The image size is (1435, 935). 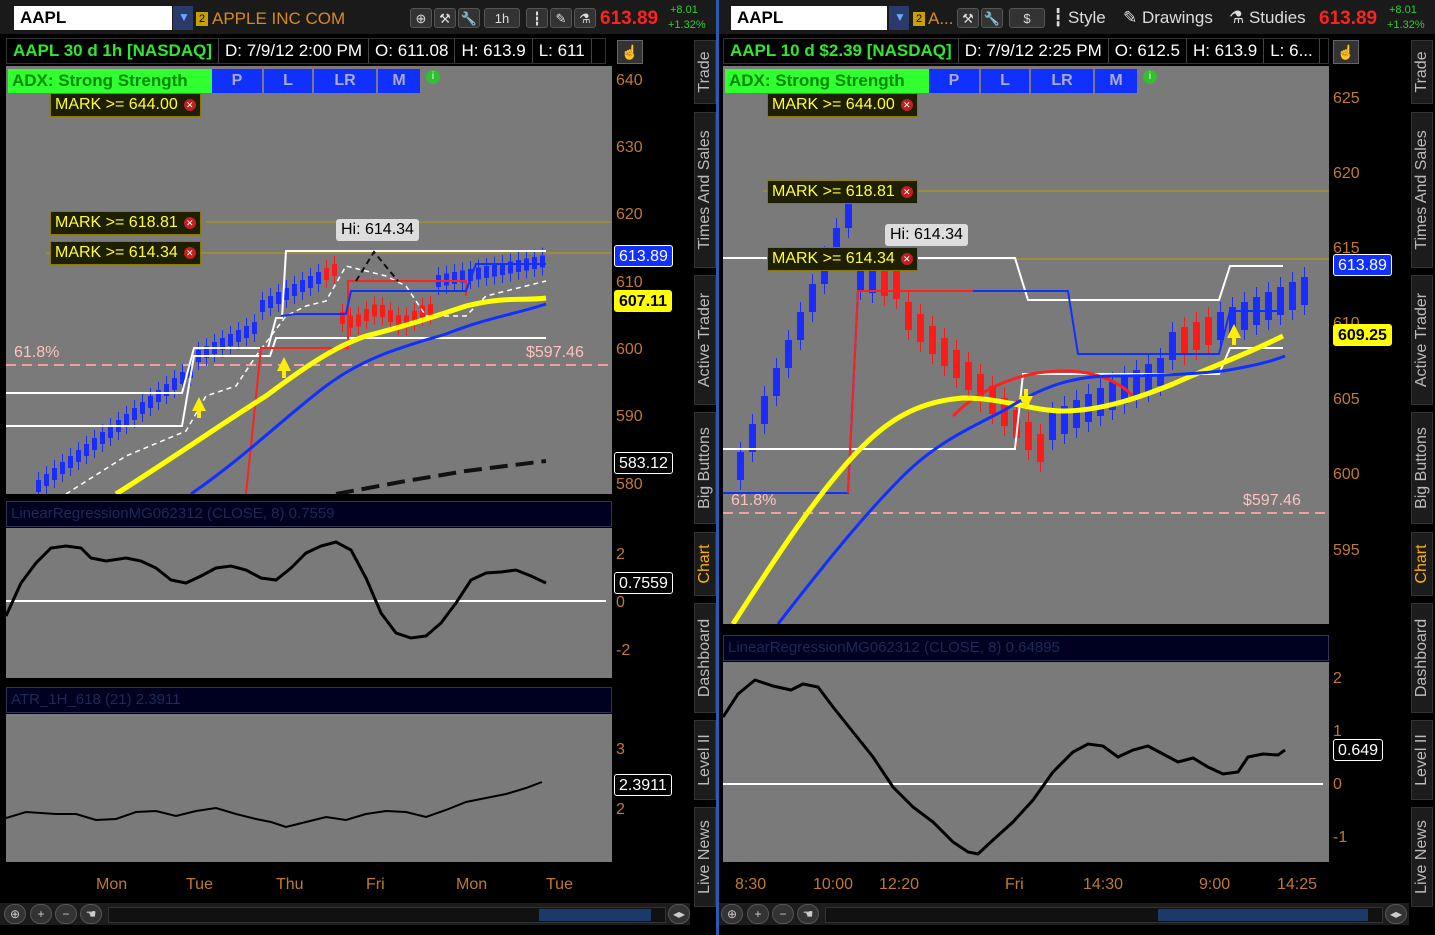 What do you see at coordinates (620, 602) in the screenshot?
I see `left-study1-tick-0: 0` at bounding box center [620, 602].